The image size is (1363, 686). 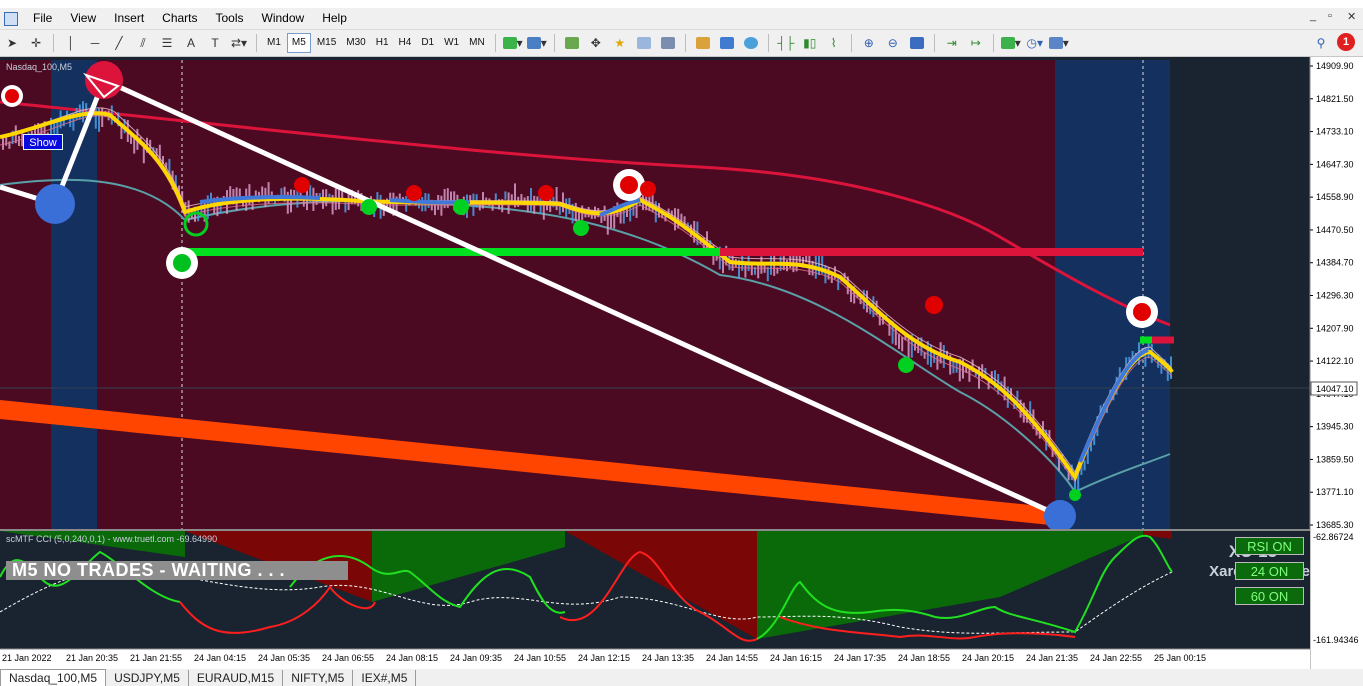 What do you see at coordinates (326, 43) in the screenshot?
I see `timeframe-m15: M15` at bounding box center [326, 43].